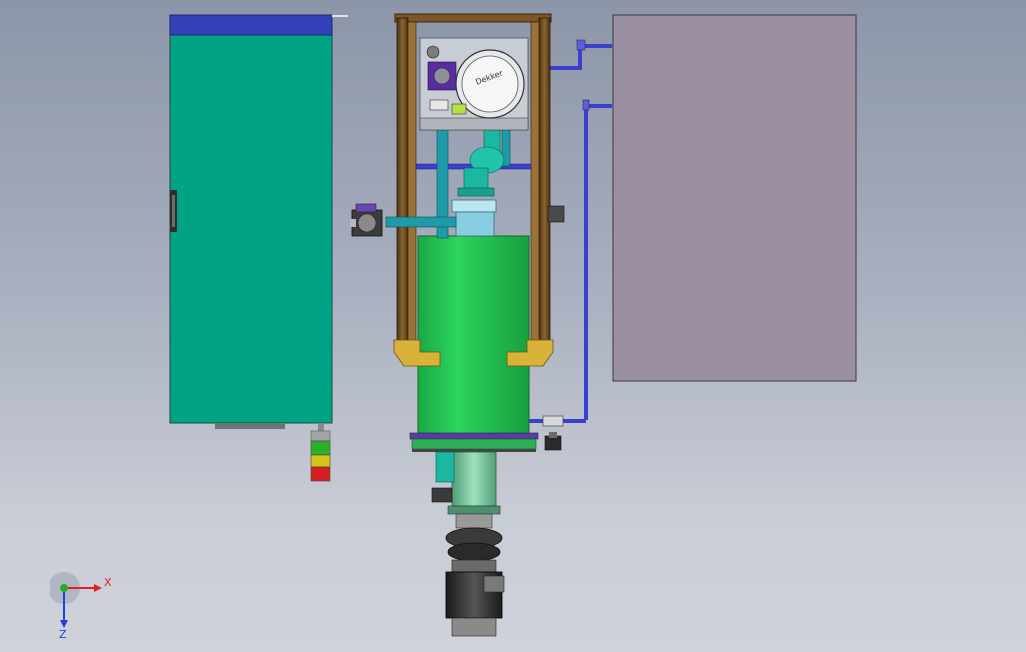 Image resolution: width=1026 pixels, height=652 pixels. Describe the element at coordinates (459, 109) in the screenshot. I see `pump-indicator` at that location.